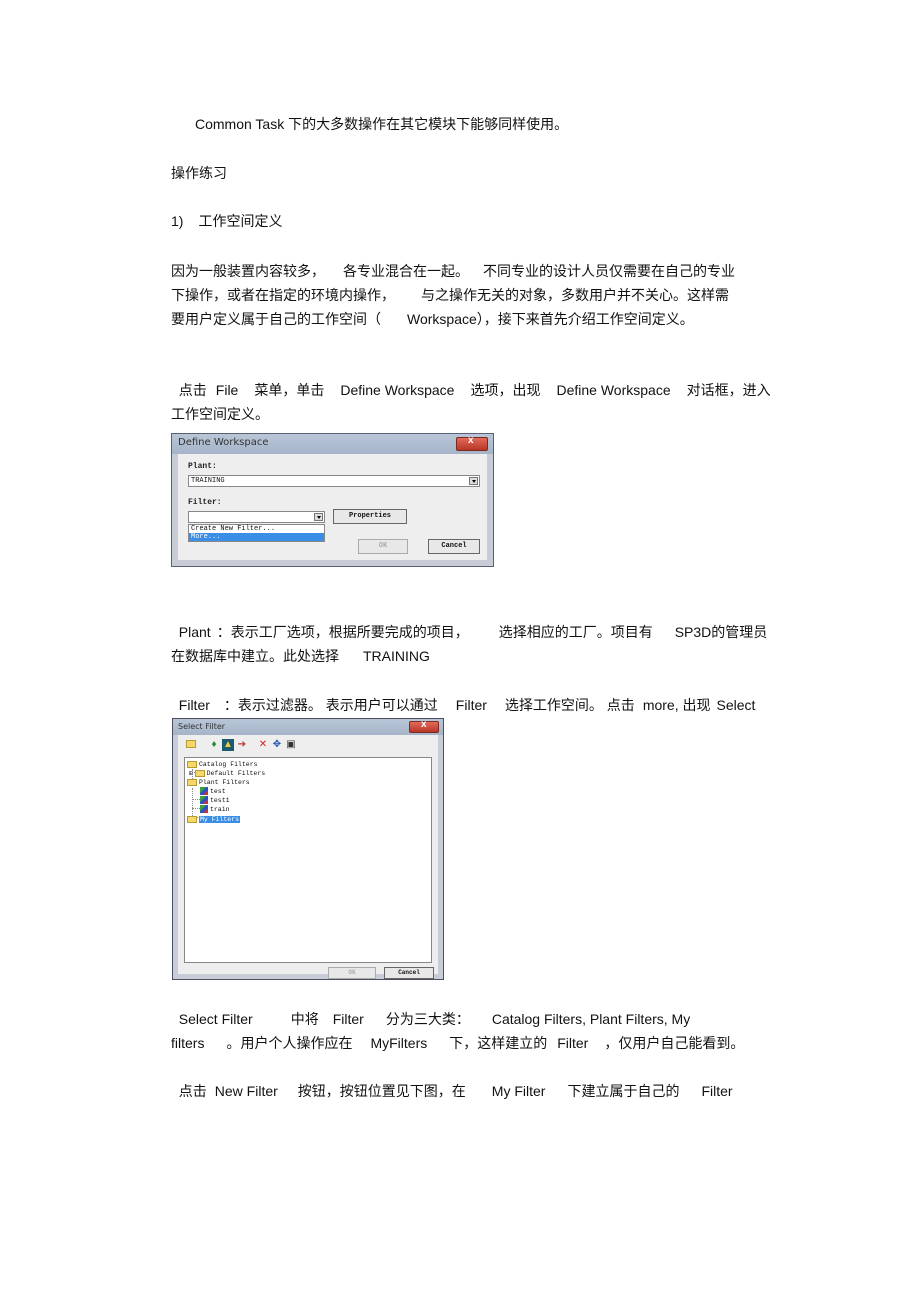 This screenshot has height=1303, width=920. I want to click on text-span: 下操作，或者在指定的环境内操作，, so click(283, 295).